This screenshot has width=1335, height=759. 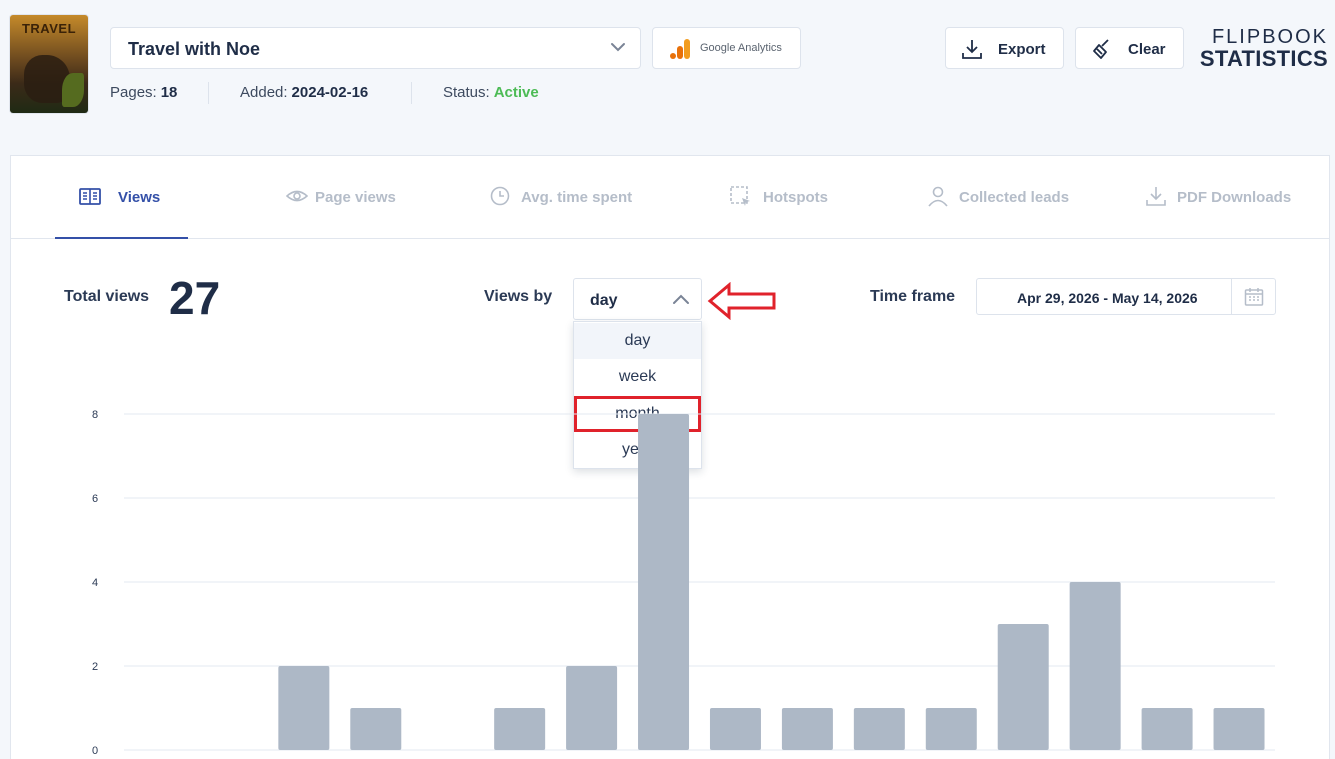 What do you see at coordinates (139, 197) in the screenshot?
I see `tab-views-label: Views` at bounding box center [139, 197].